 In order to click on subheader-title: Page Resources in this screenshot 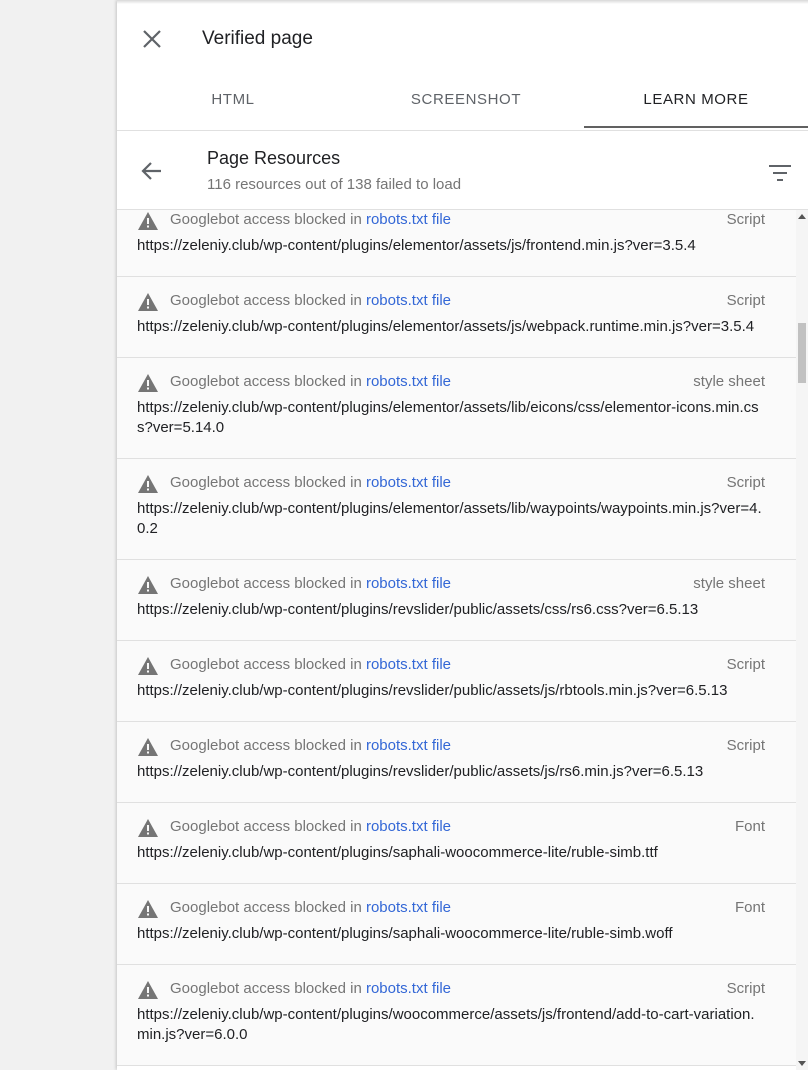, I will do `click(274, 158)`.